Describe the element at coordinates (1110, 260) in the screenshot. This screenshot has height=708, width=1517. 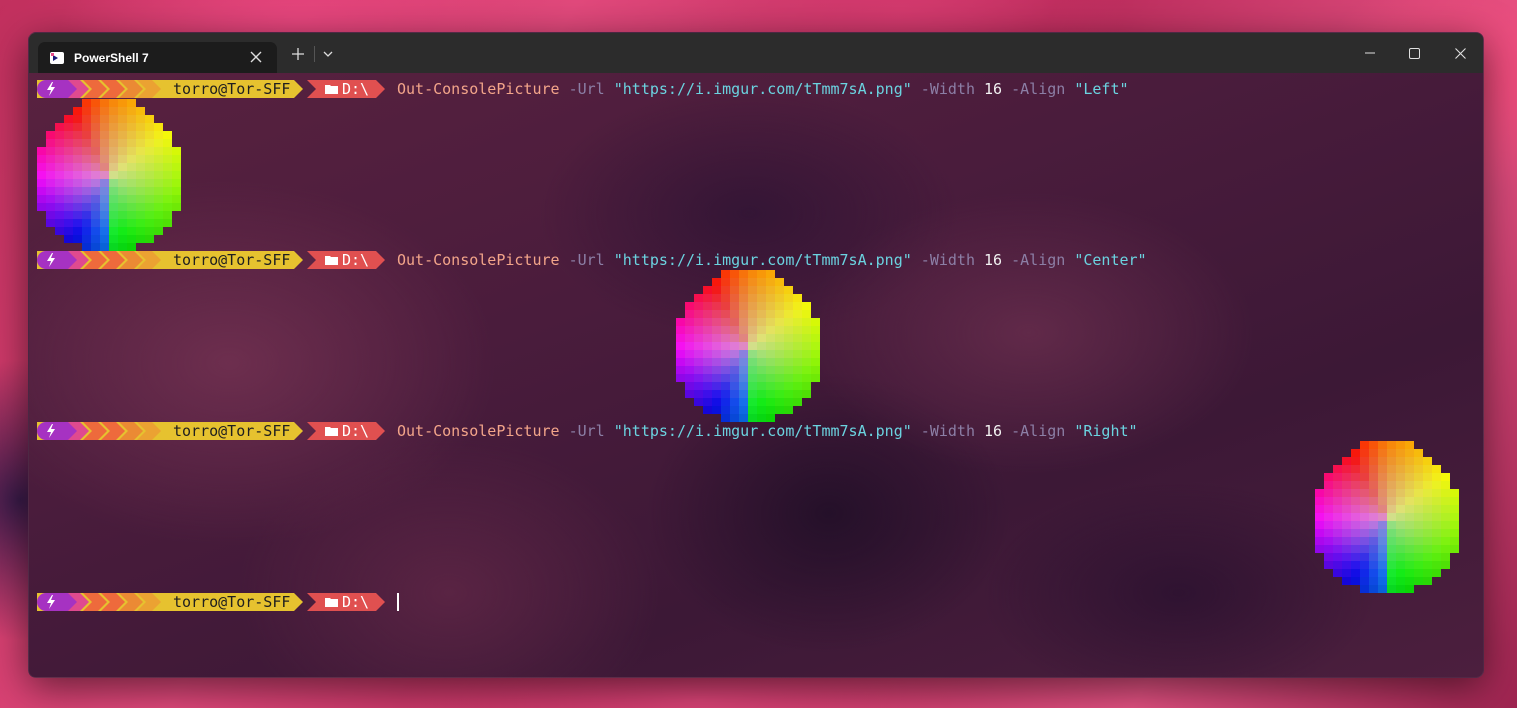
I see `align-value: "Center"` at that location.